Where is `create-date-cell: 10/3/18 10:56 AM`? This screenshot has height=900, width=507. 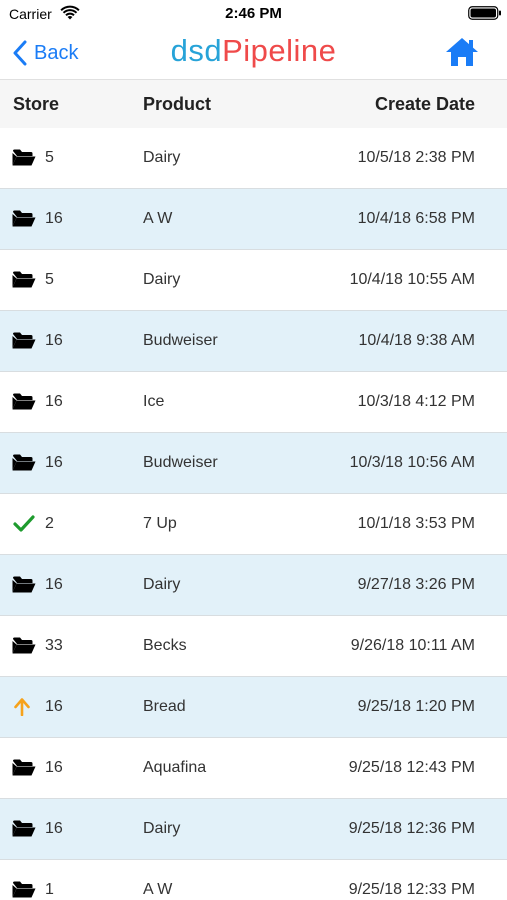
create-date-cell: 10/3/18 10:56 AM is located at coordinates (412, 462).